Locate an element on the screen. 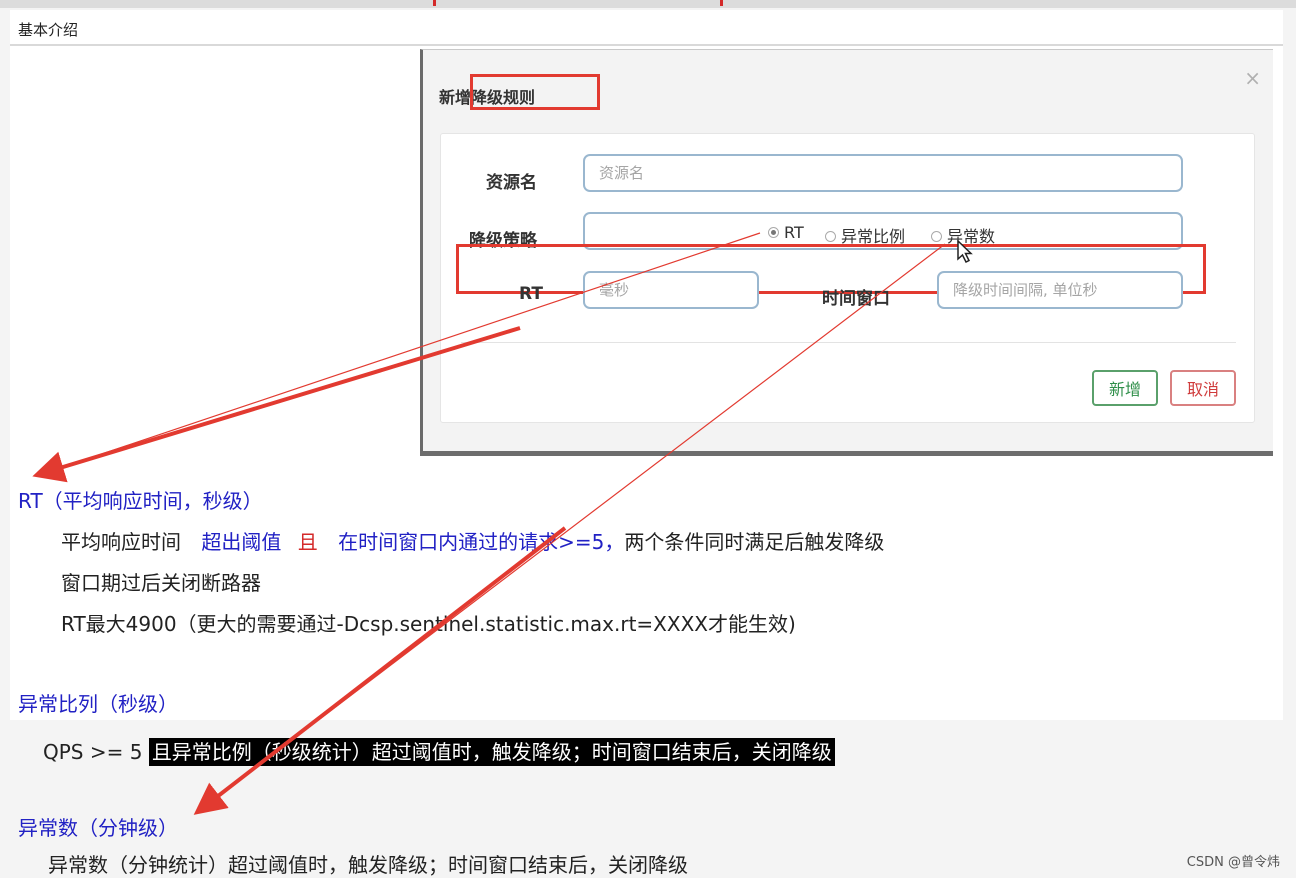 The height and width of the screenshot is (878, 1296). time-window-input is located at coordinates (1060, 290).